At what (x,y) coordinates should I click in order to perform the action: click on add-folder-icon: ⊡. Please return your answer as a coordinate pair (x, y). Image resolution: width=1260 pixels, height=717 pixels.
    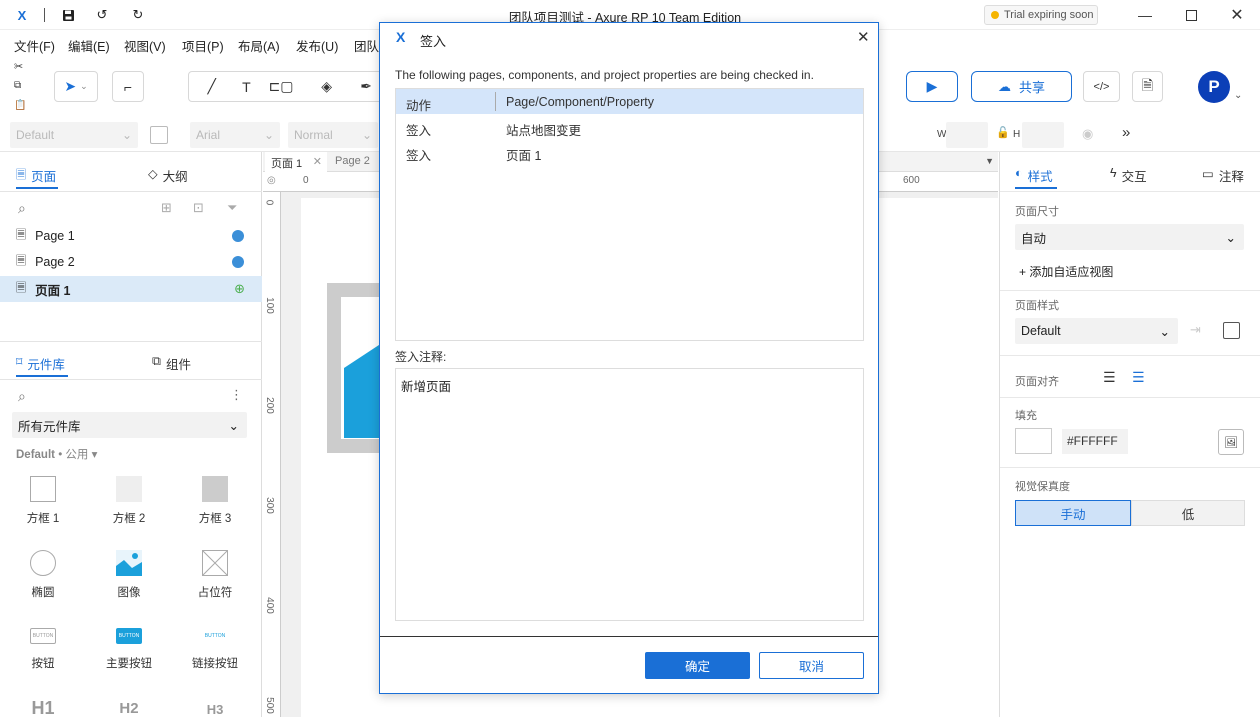
    Looking at the image, I should click on (198, 208).